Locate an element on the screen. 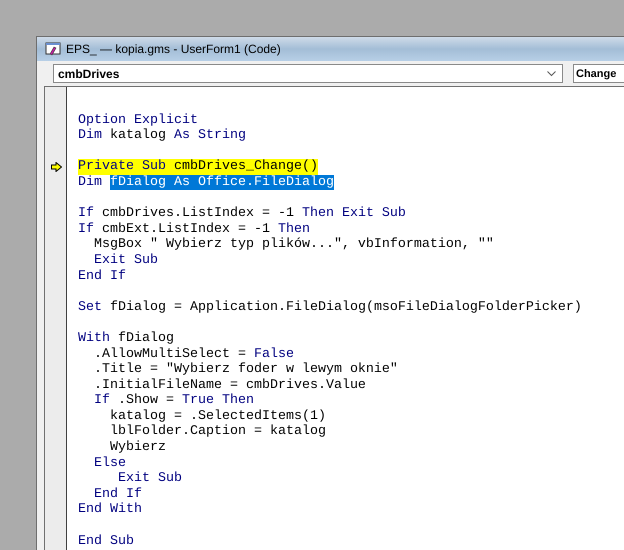  caret-icon is located at coordinates (551, 73).